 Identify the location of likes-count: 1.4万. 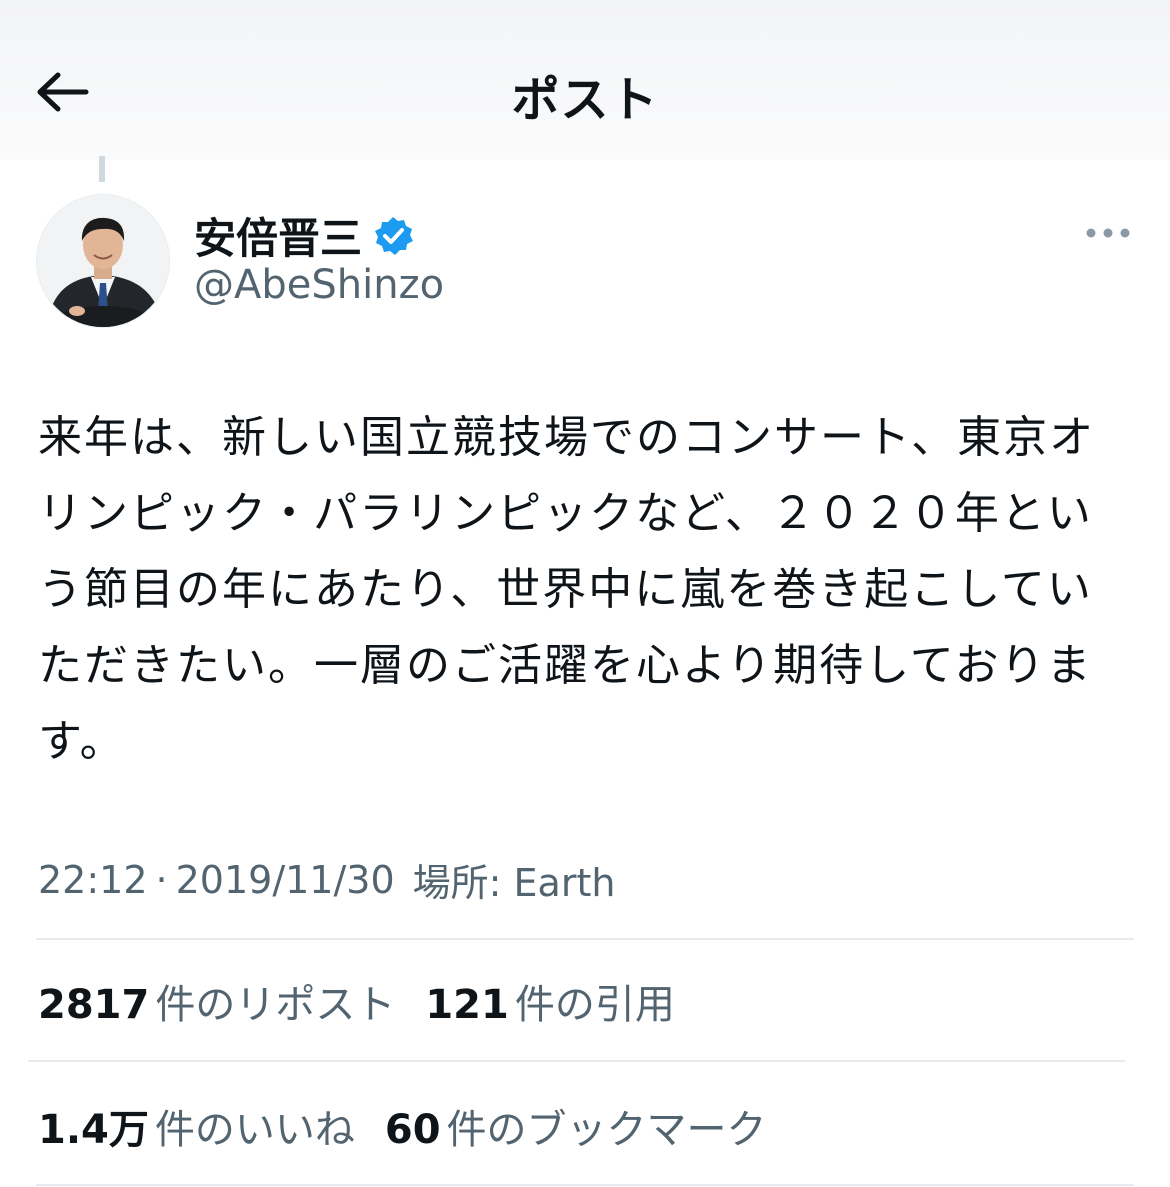
(93, 1130).